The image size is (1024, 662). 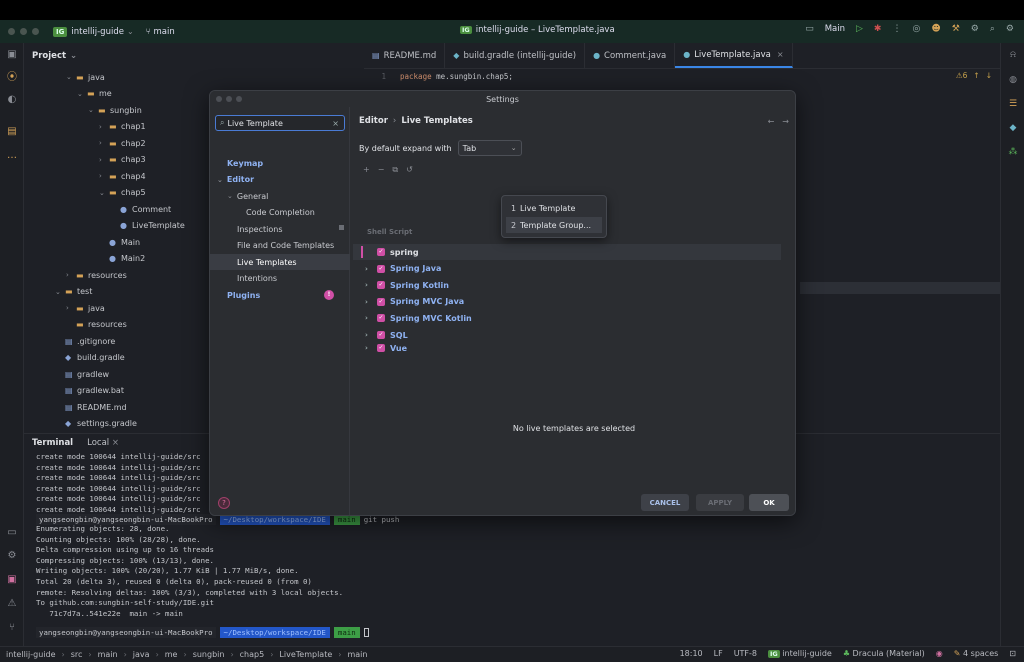 What do you see at coordinates (567, 269) in the screenshot?
I see `template-group-row: › ✓ Spring Java` at bounding box center [567, 269].